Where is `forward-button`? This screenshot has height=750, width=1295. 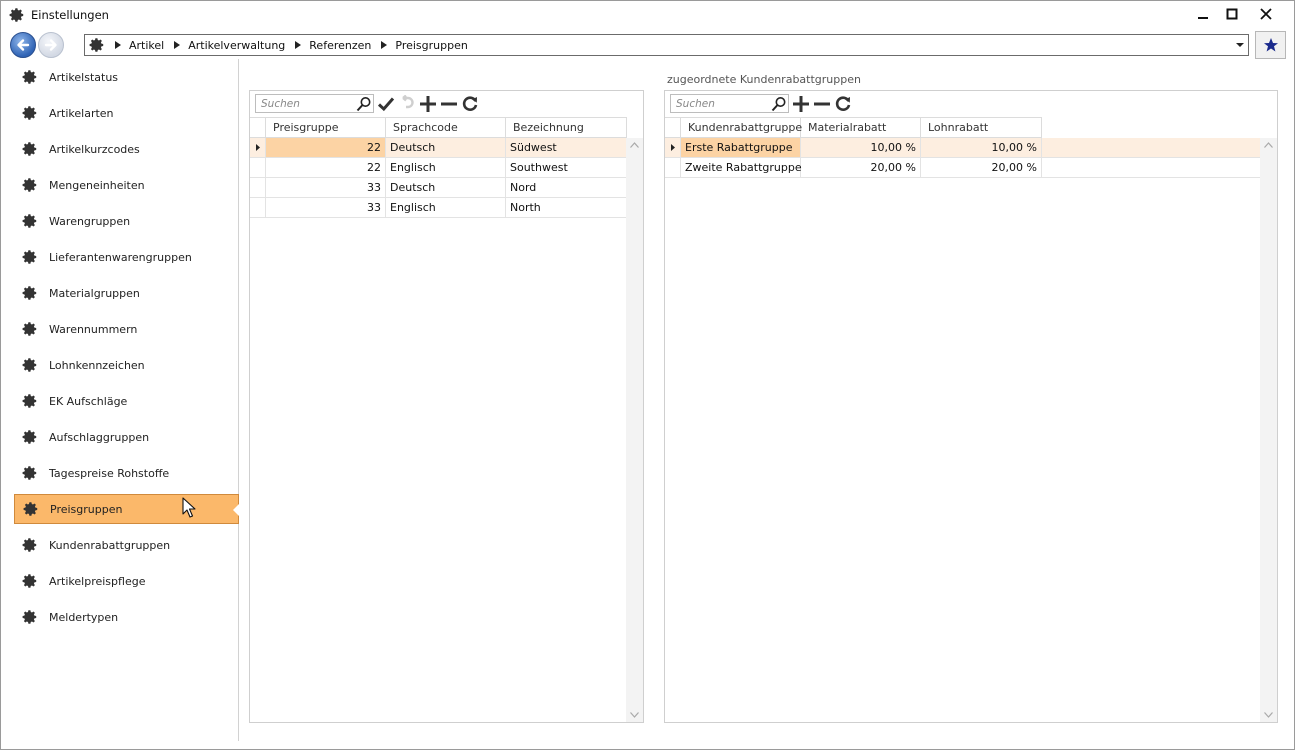 forward-button is located at coordinates (51, 45).